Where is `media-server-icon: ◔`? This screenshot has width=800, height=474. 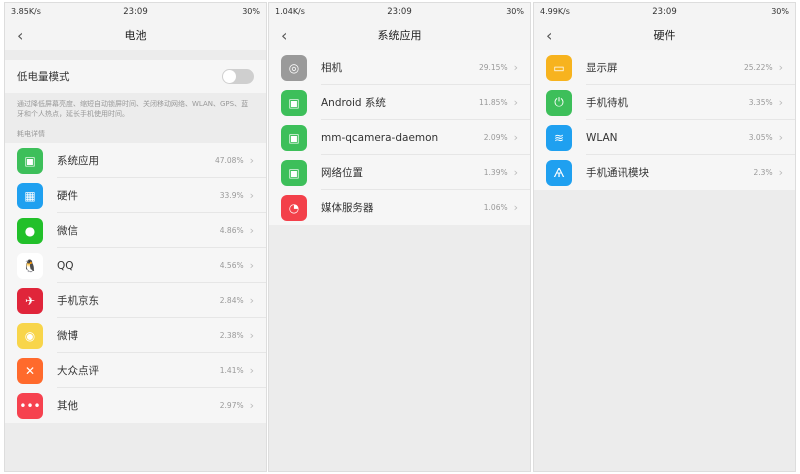 media-server-icon: ◔ is located at coordinates (294, 207).